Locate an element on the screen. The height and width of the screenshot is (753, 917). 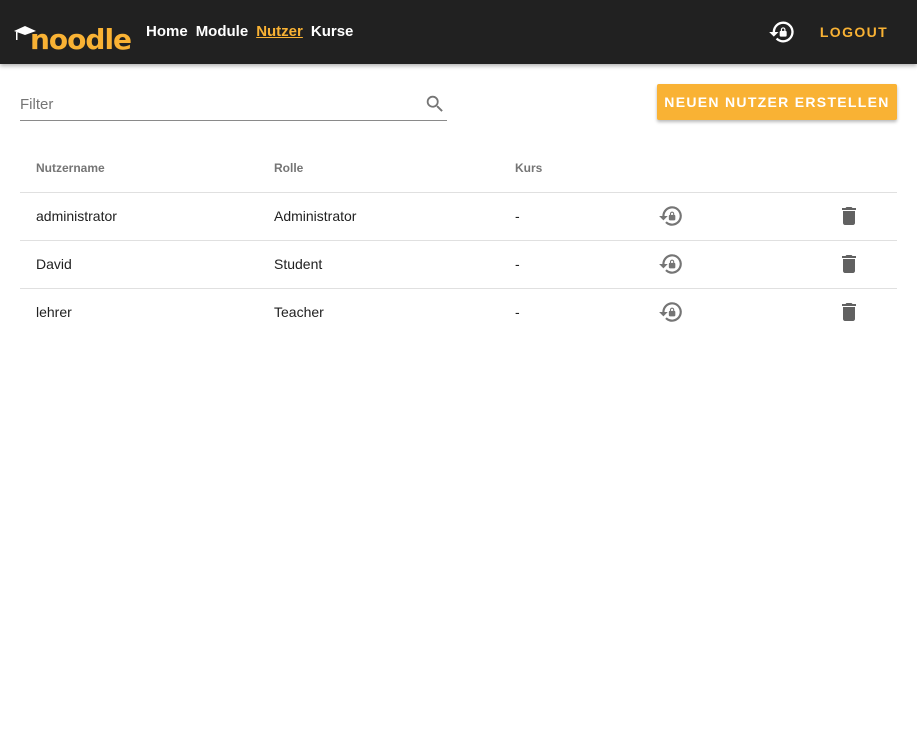
header-course: Kurs is located at coordinates (579, 168).